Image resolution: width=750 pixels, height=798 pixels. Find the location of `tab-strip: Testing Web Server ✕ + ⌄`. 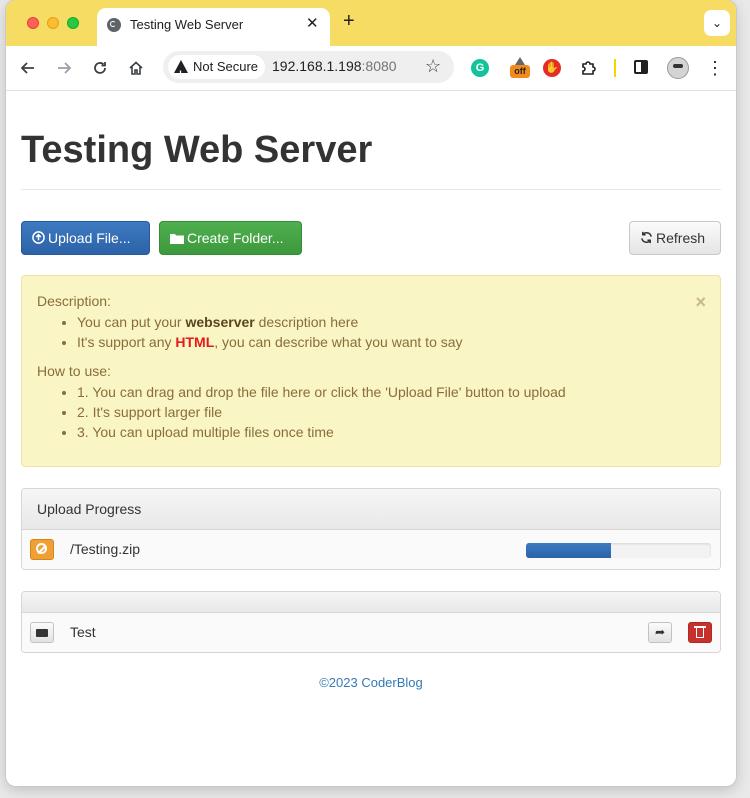

tab-strip: Testing Web Server ✕ + ⌄ is located at coordinates (371, 23).